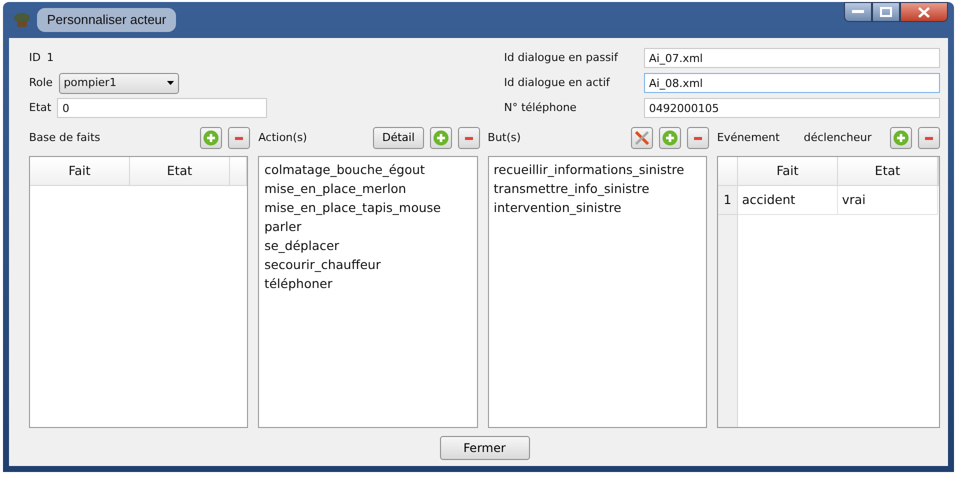  I want to click on input-field: Ai_08.xml, so click(792, 83).